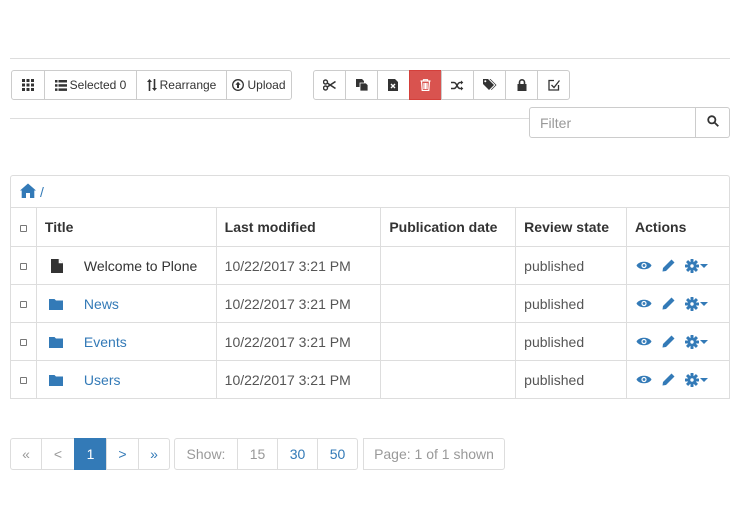 The height and width of the screenshot is (507, 740). What do you see at coordinates (57, 342) in the screenshot?
I see `folder-icon` at bounding box center [57, 342].